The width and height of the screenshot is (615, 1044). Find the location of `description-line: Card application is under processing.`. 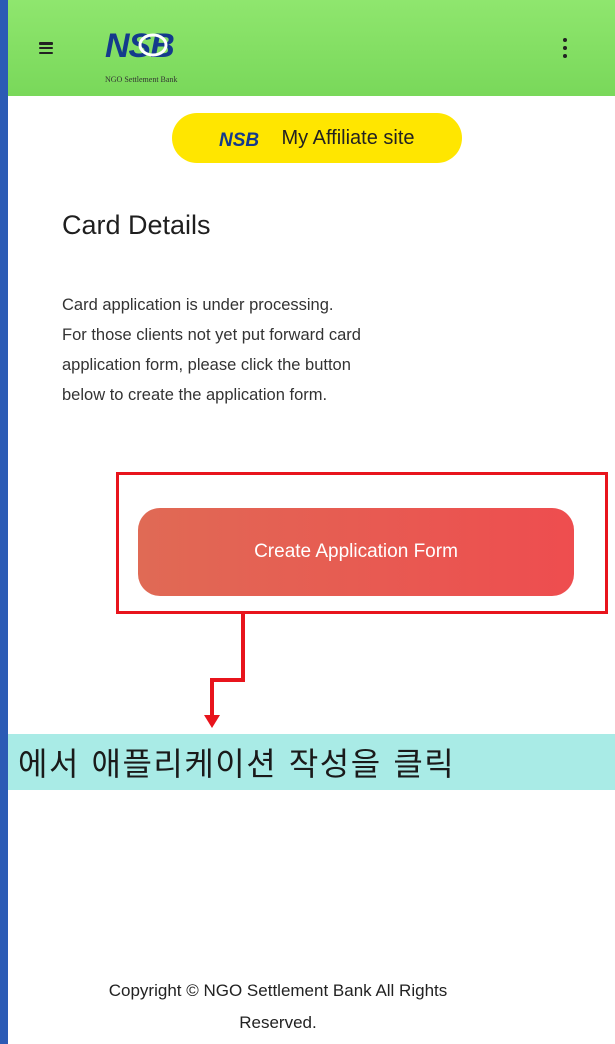

description-line: Card application is under processing. is located at coordinates (198, 305).